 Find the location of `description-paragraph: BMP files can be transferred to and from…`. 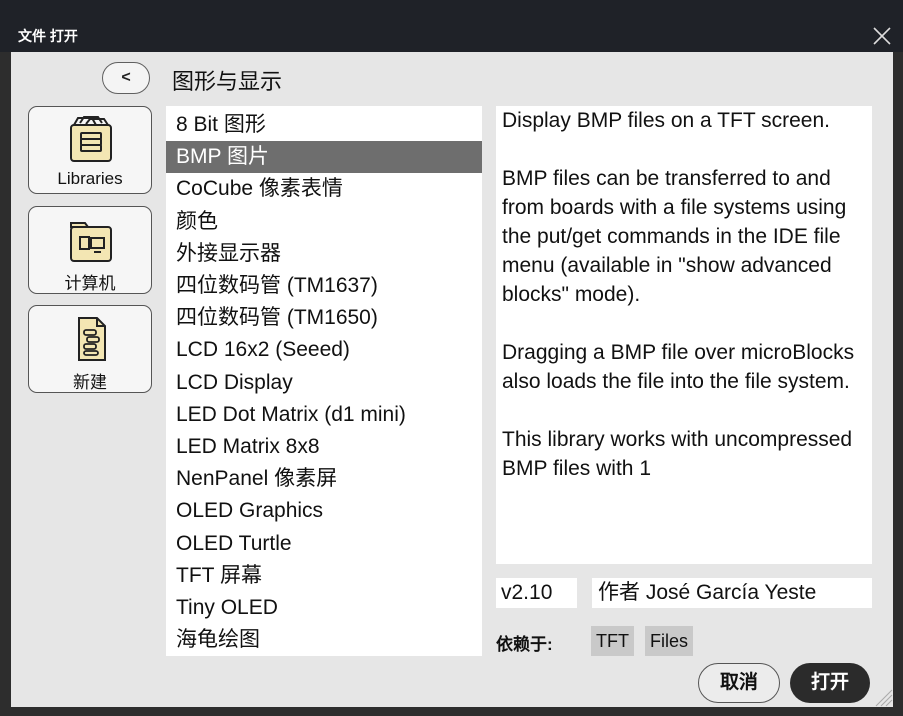

description-paragraph: BMP files can be transferred to and from… is located at coordinates (674, 236).